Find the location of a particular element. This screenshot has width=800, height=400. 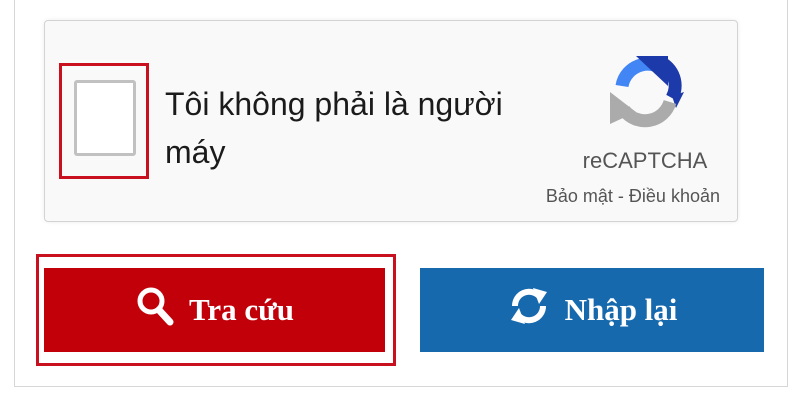

magnifier-icon is located at coordinates (155, 310).